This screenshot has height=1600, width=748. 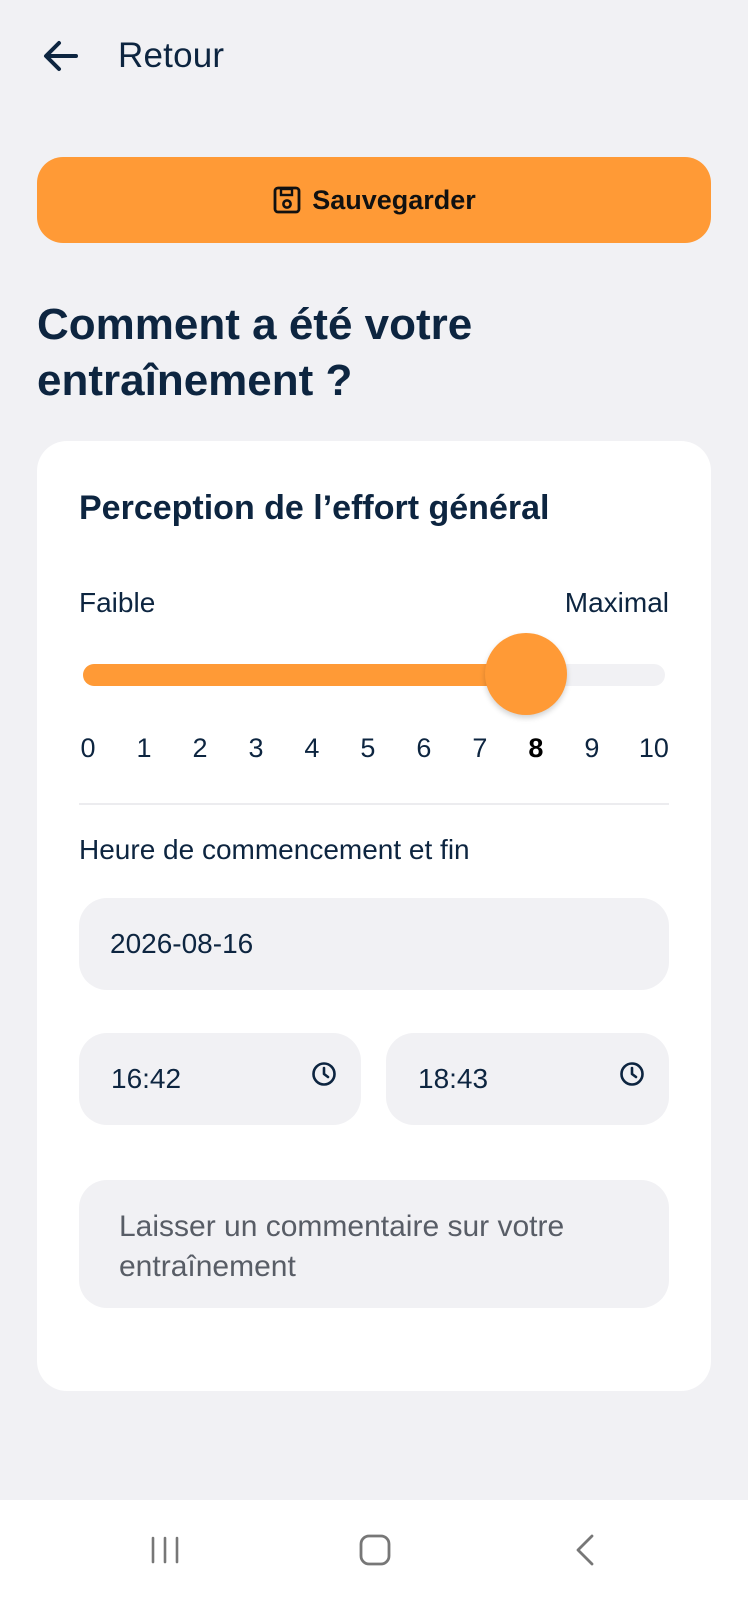 I want to click on home-icon, so click(x=375, y=1550).